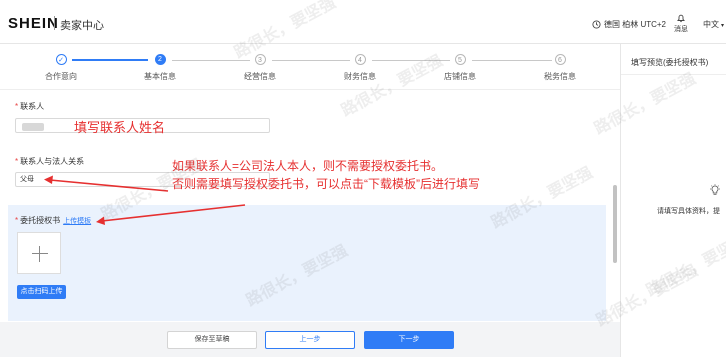  Describe the element at coordinates (360, 66) in the screenshot. I see `step-finance-info: 4 财务信息` at that location.